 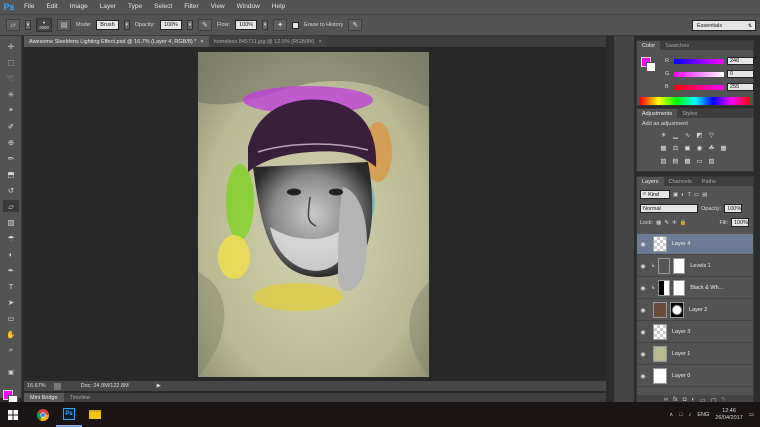 What do you see at coordinates (108, 7) in the screenshot?
I see `menu-layer: Layer` at bounding box center [108, 7].